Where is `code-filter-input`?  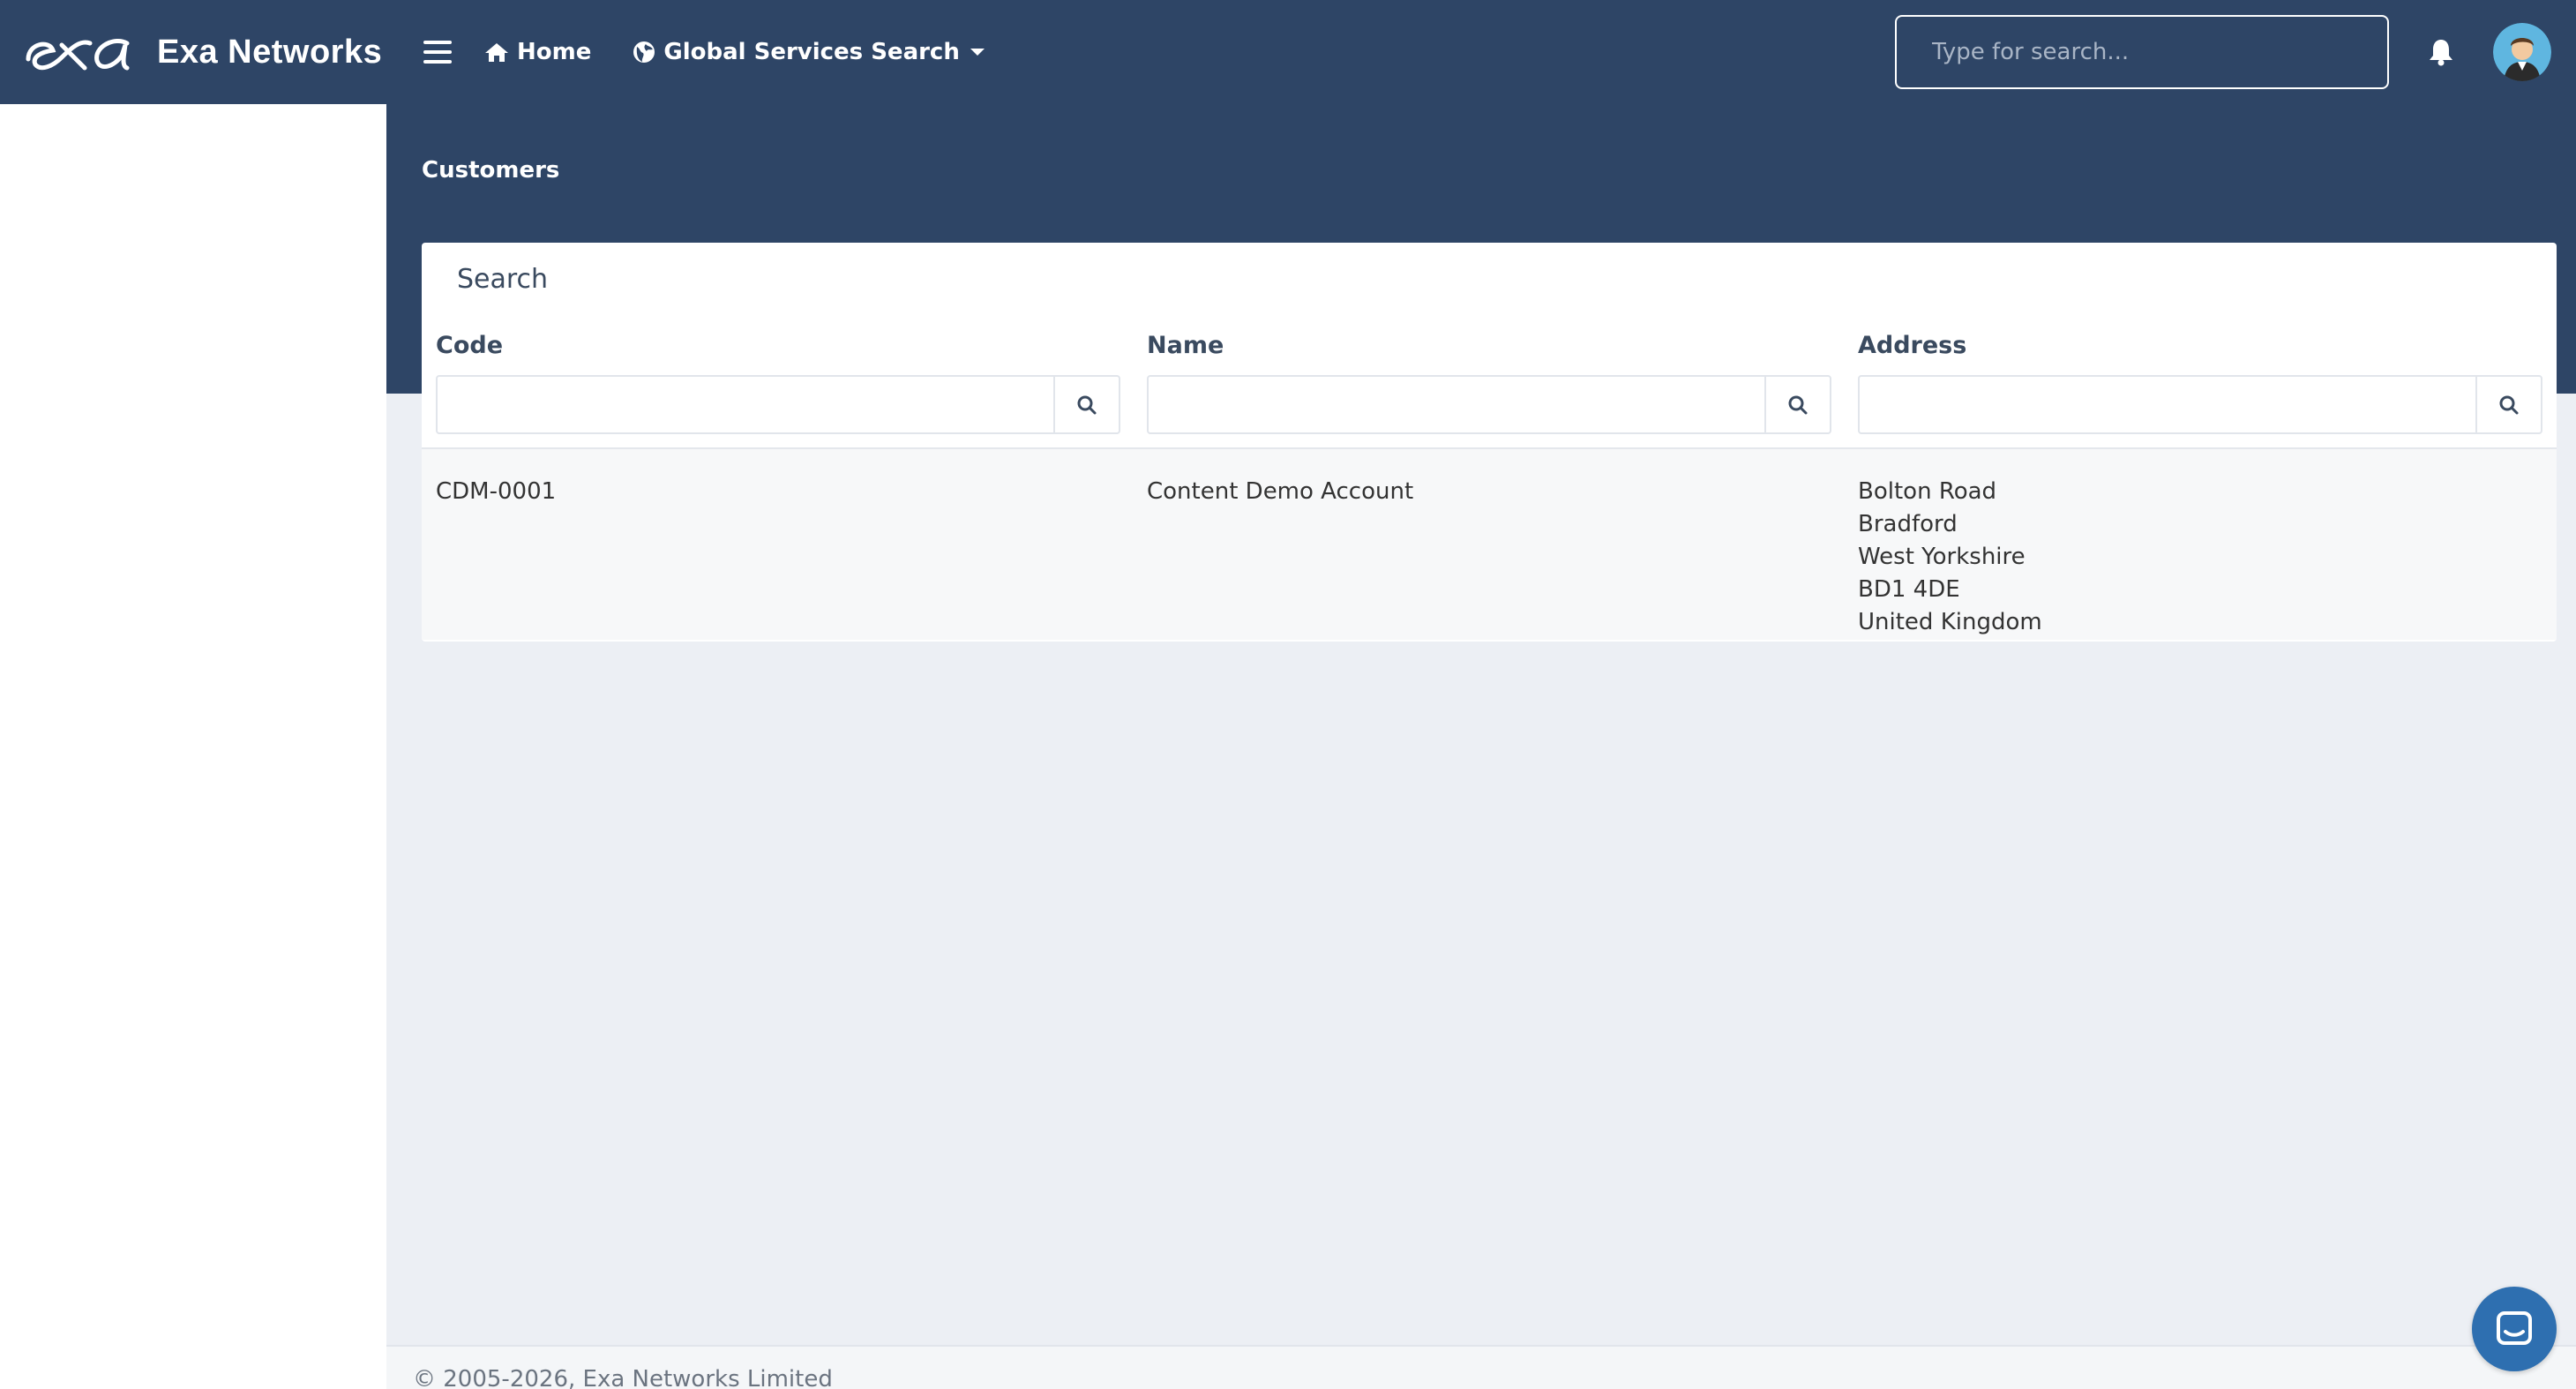 code-filter-input is located at coordinates (746, 404).